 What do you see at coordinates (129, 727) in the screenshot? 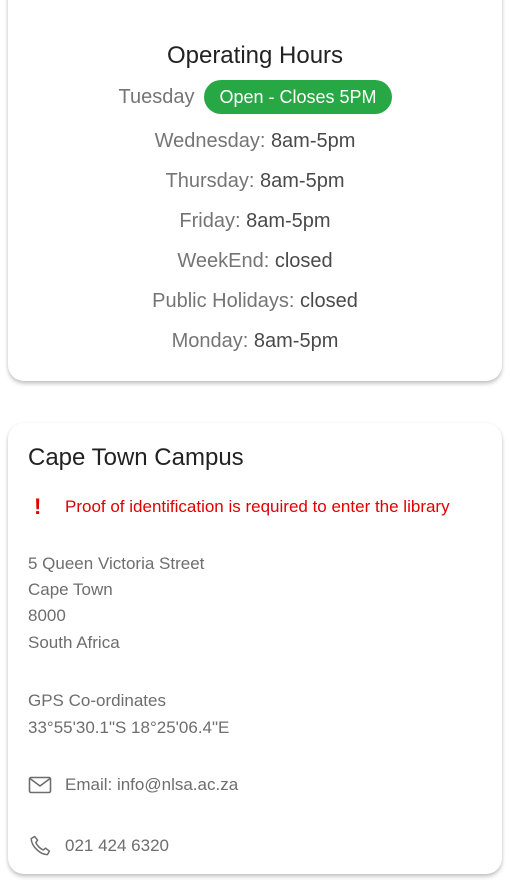
I see `gps-value: 33°55'30.1"S 18°25'06.4"E` at bounding box center [129, 727].